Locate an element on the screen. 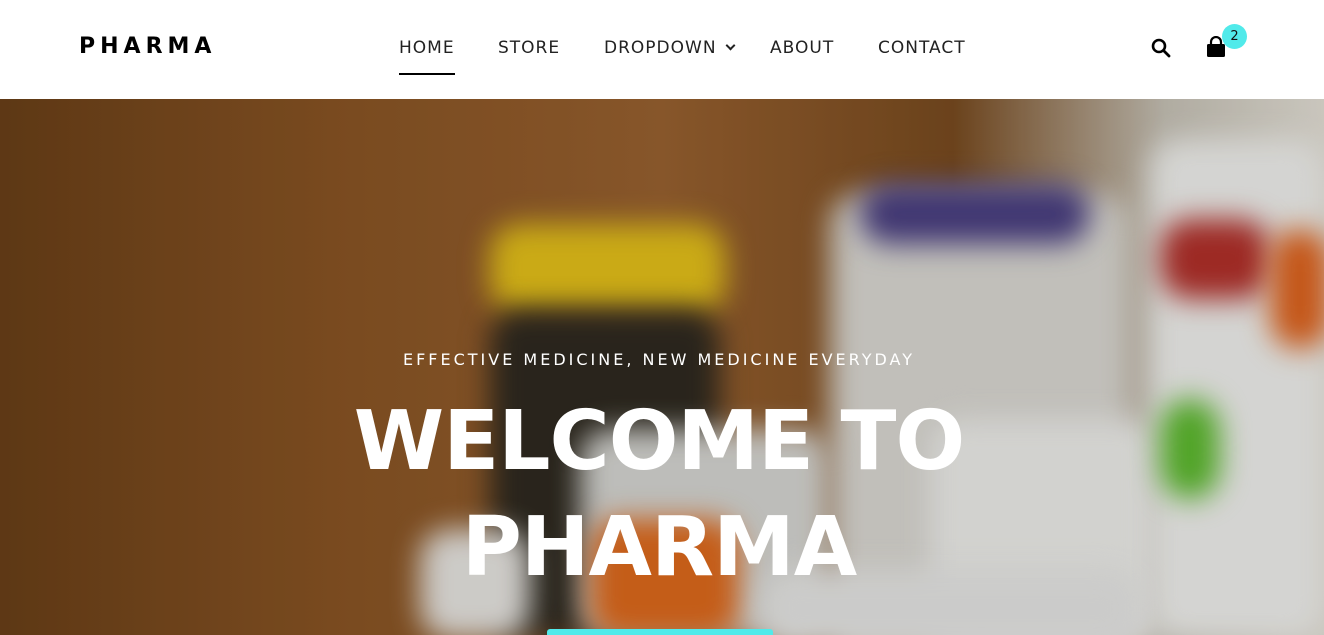 This screenshot has width=1324, height=635. nav-home-link: HOME is located at coordinates (427, 56).